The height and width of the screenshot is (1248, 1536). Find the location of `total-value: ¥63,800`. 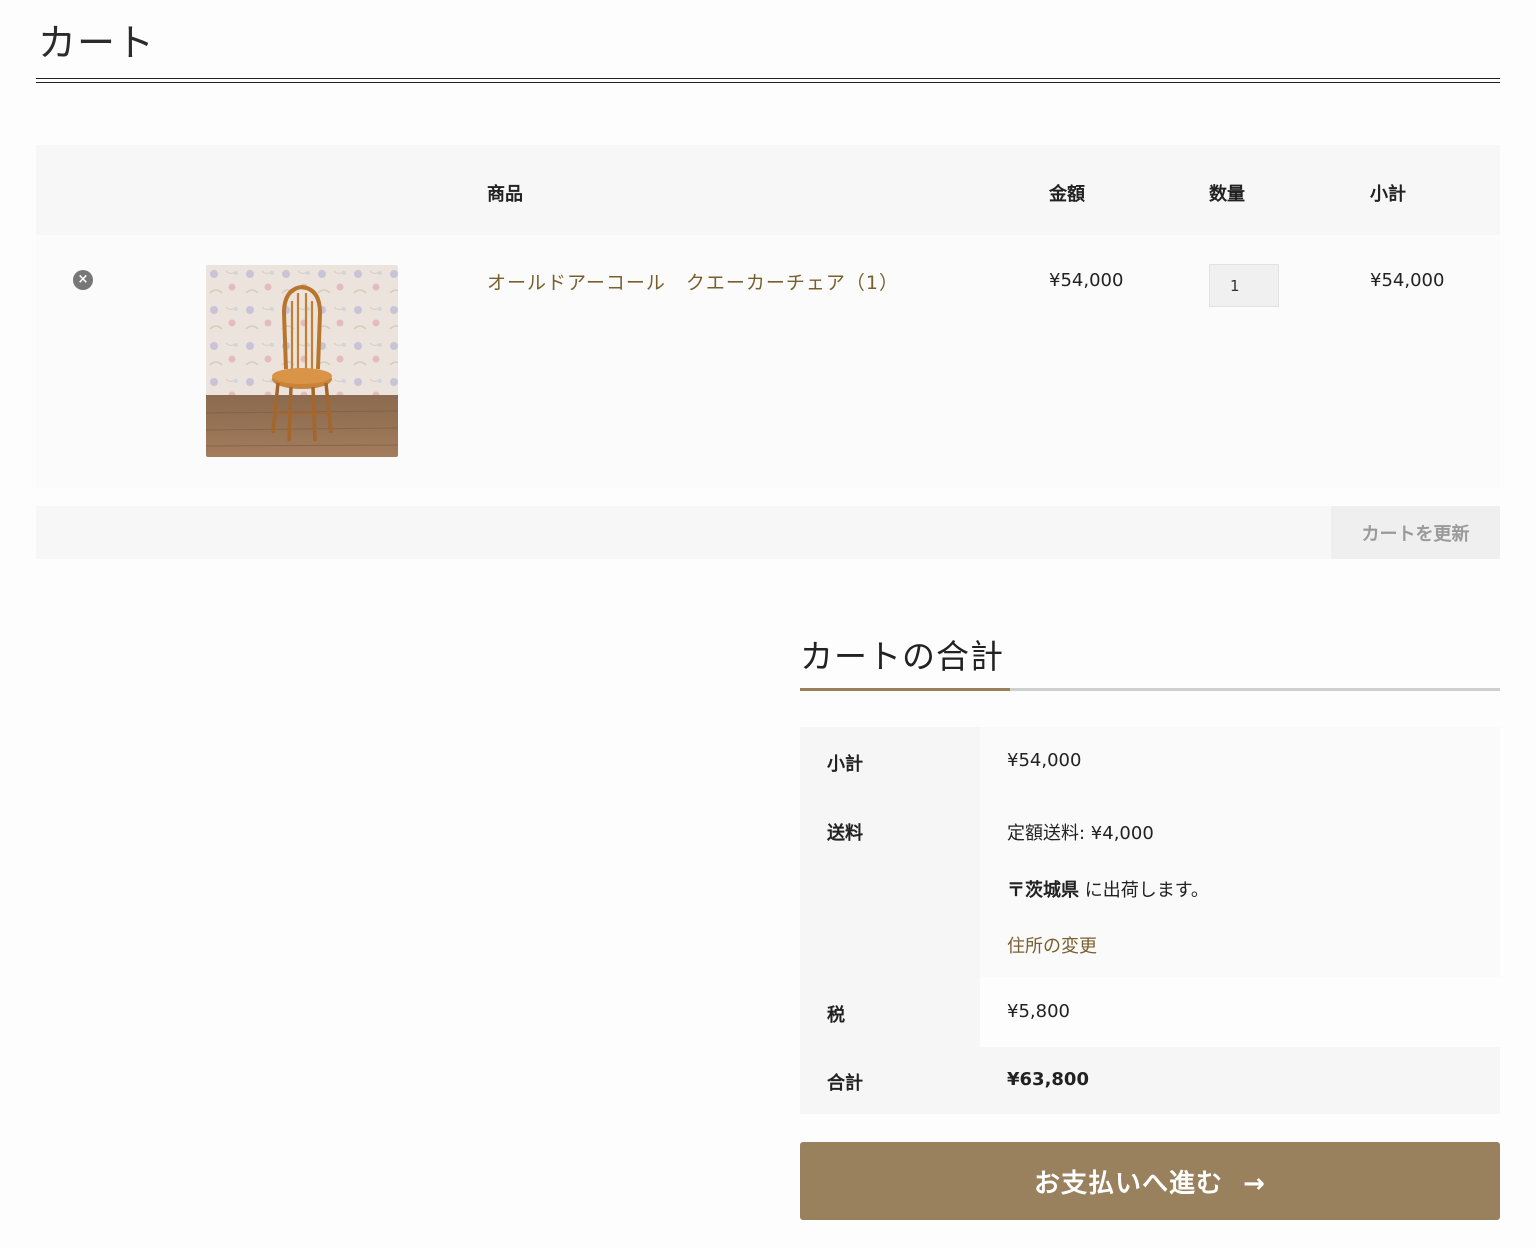

total-value: ¥63,800 is located at coordinates (1048, 1079).